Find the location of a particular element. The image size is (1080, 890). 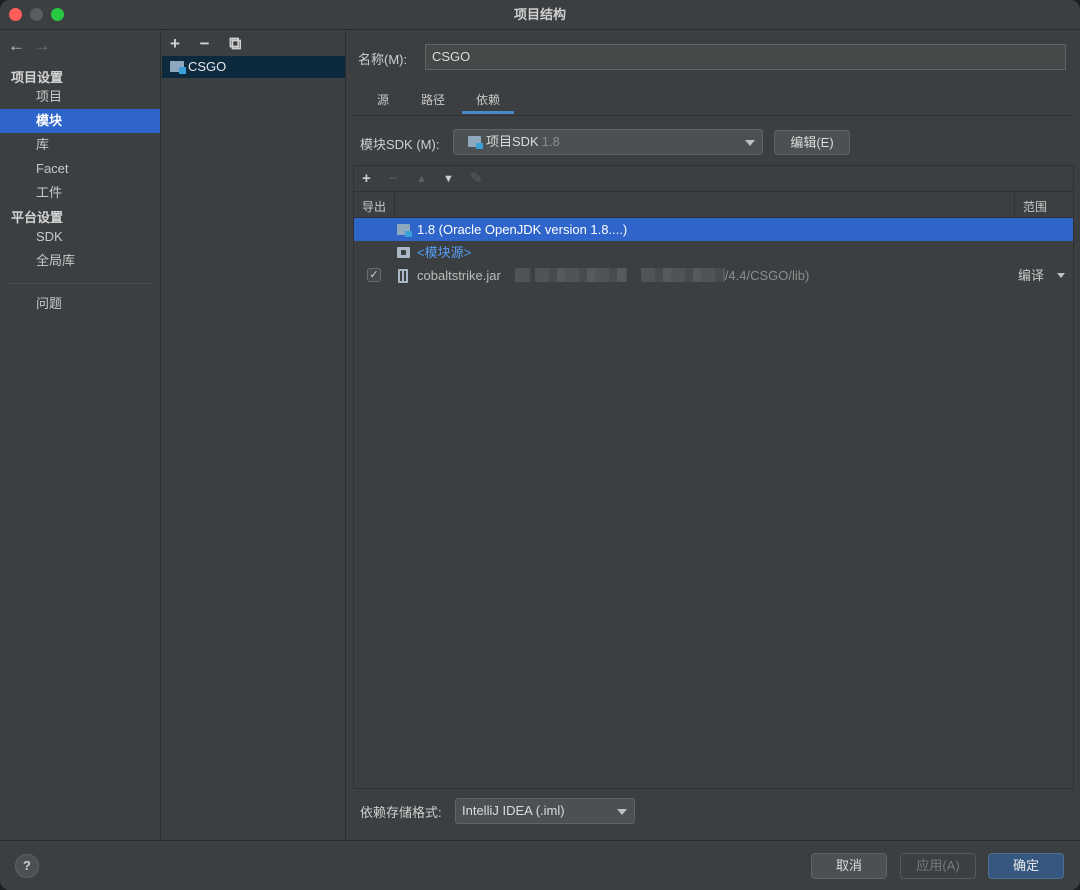

storage-format-dropdown: IntelliJ IDEA (.iml) is located at coordinates (545, 811).